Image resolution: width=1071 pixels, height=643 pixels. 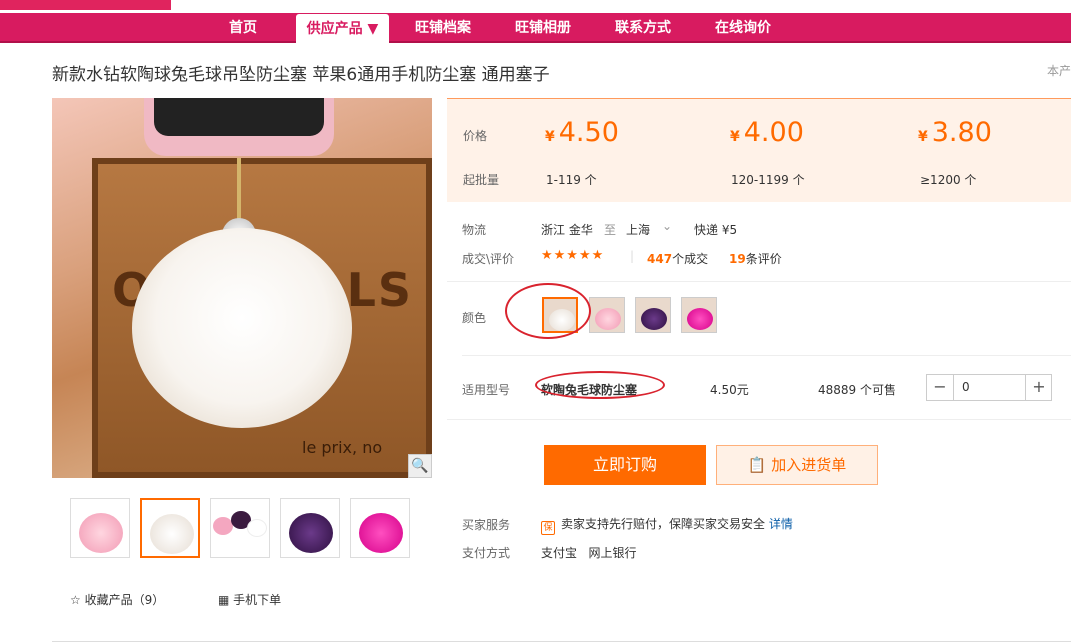 What do you see at coordinates (677, 258) in the screenshot?
I see `deal-count: 447个成交` at bounding box center [677, 258].